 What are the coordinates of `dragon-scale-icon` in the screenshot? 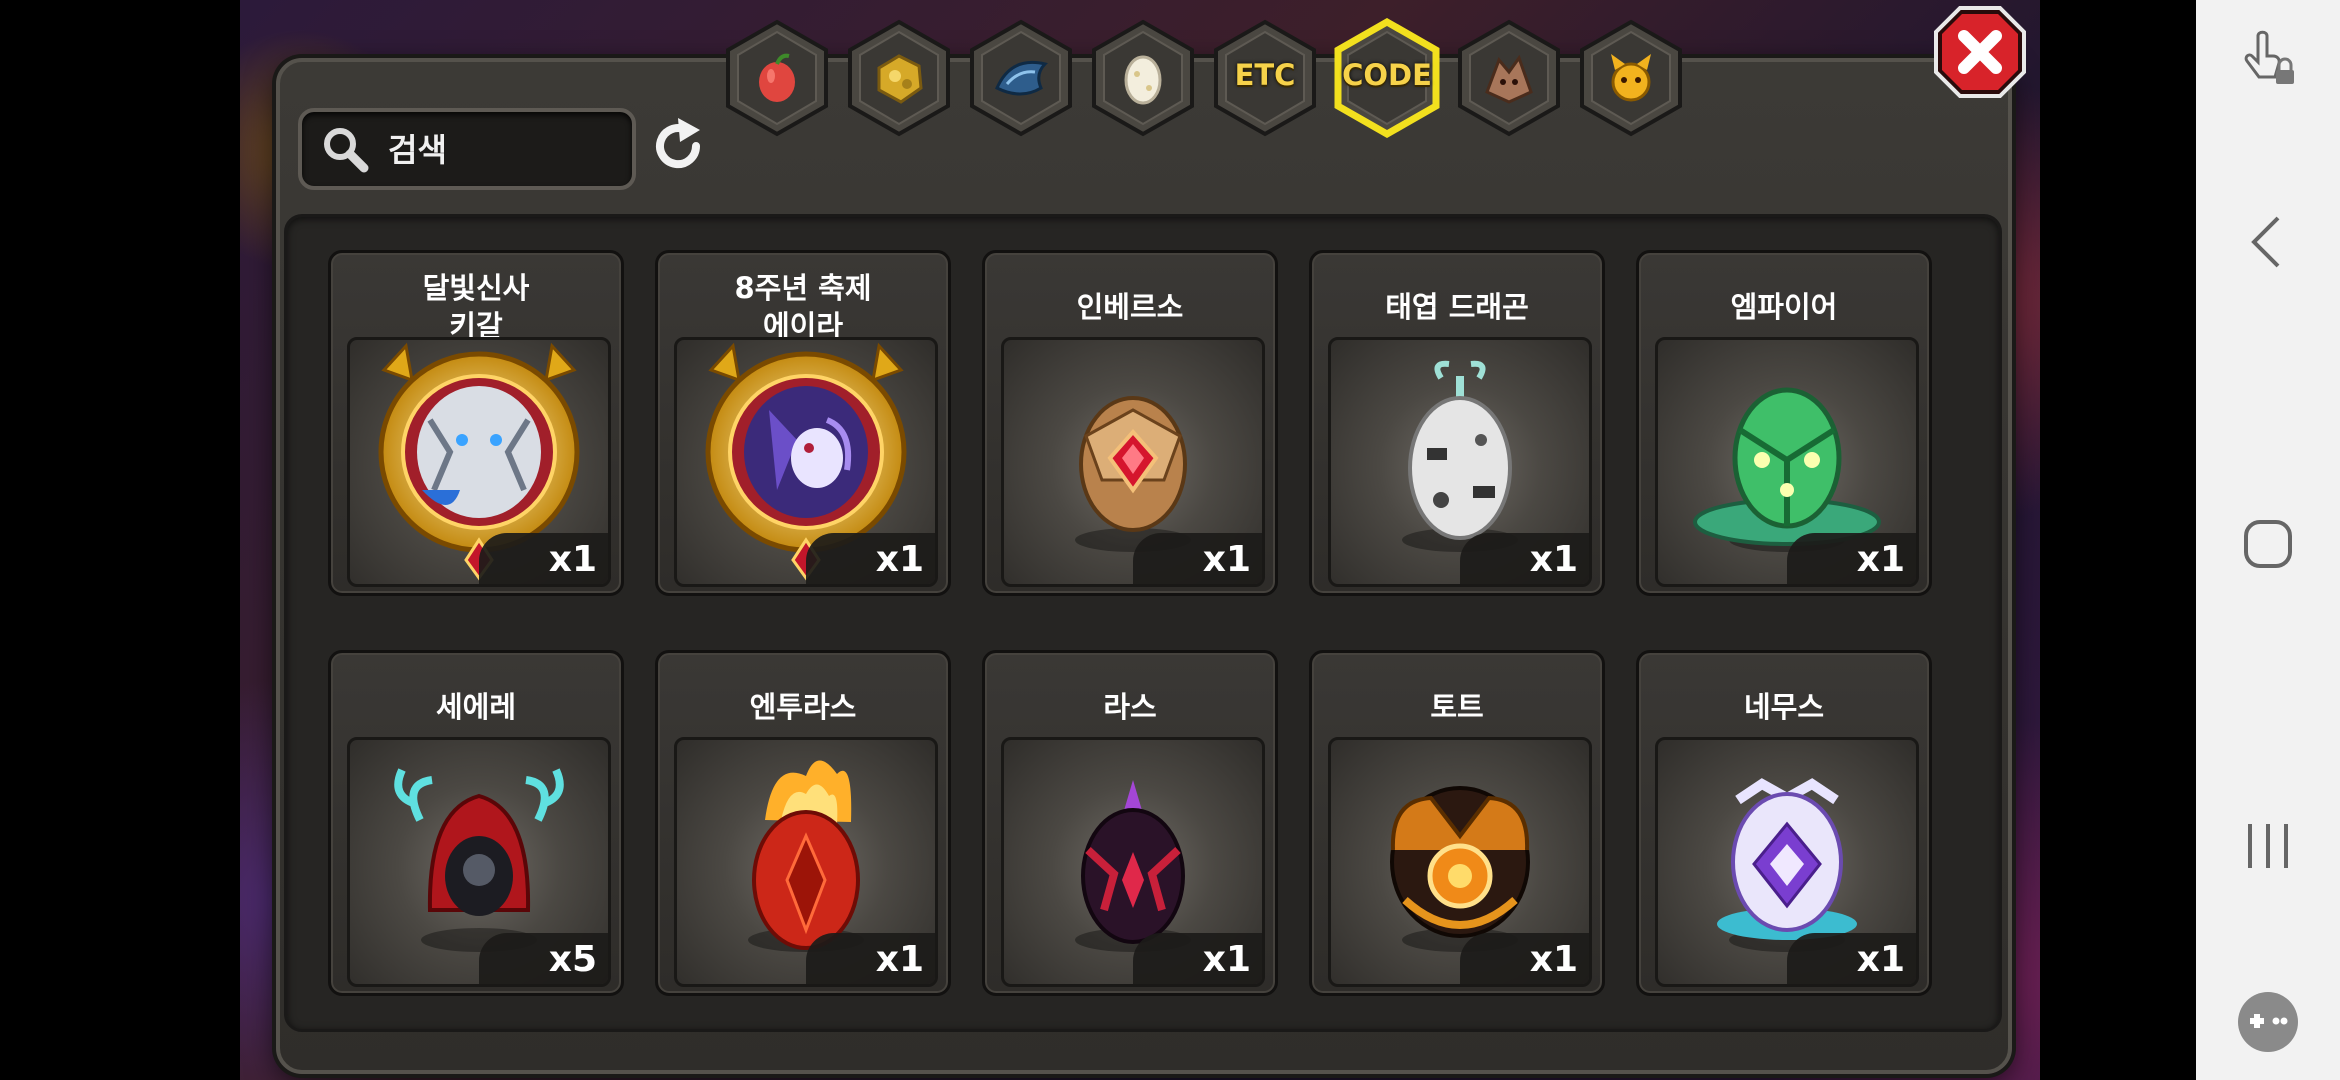 It's located at (1021, 78).